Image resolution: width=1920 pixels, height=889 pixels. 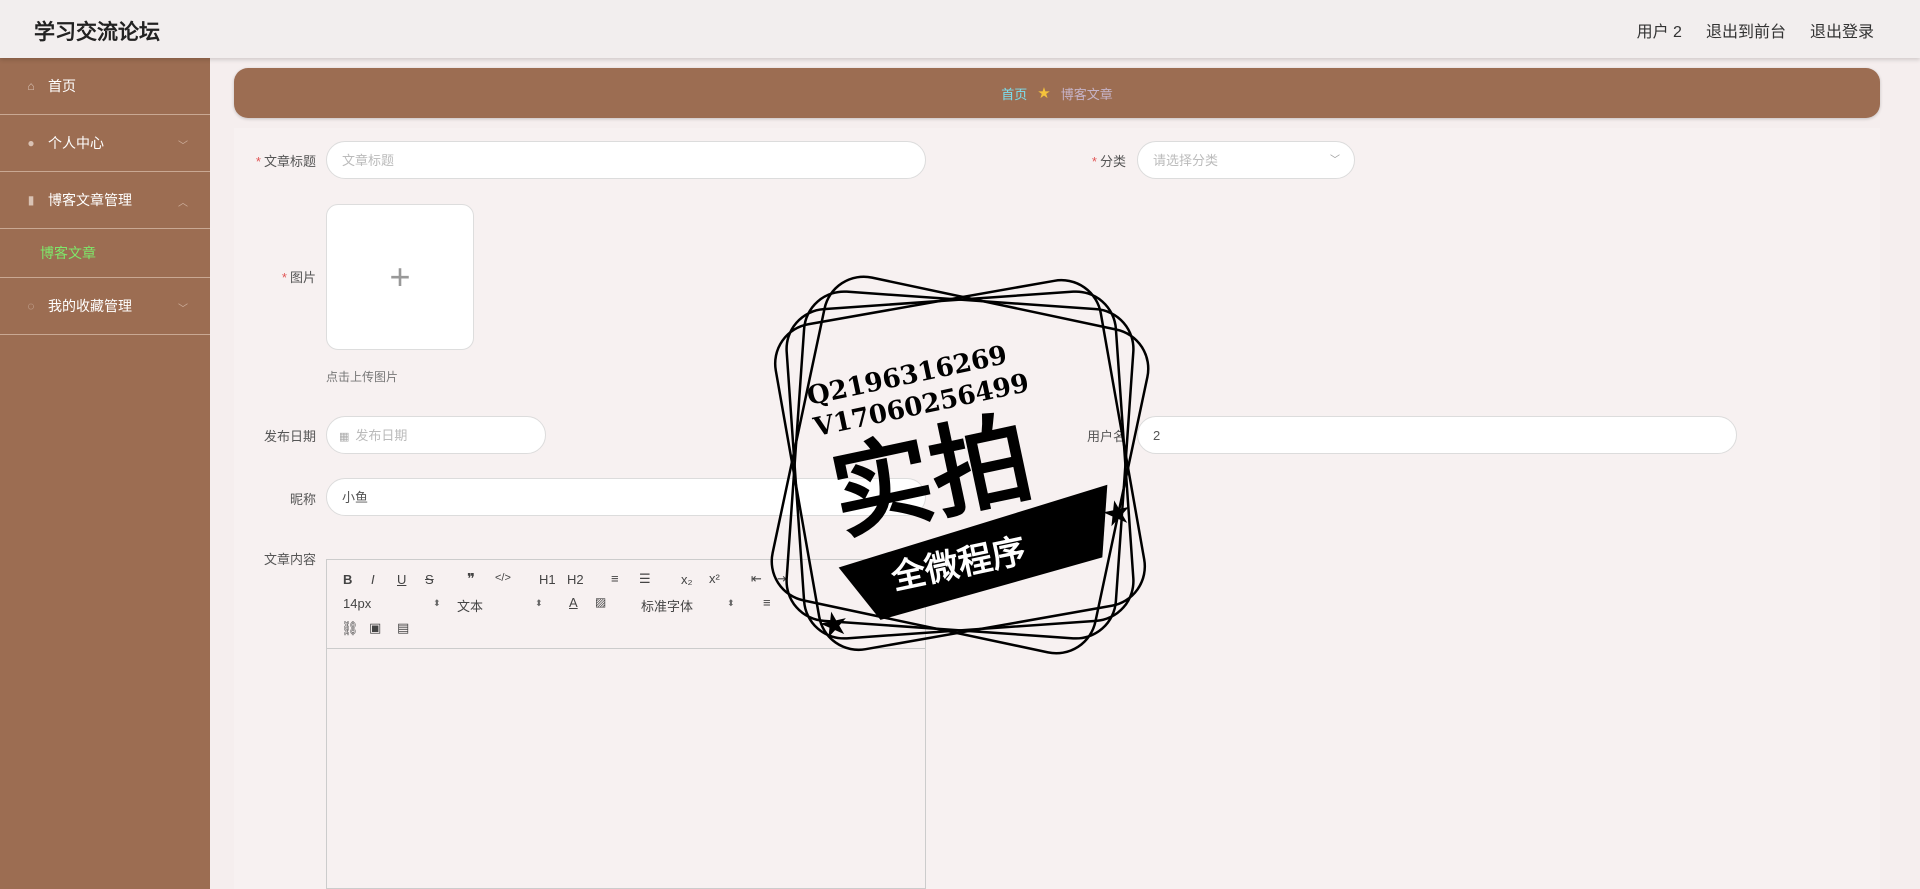 I want to click on logout-link: 退出登录, so click(x=1842, y=30).